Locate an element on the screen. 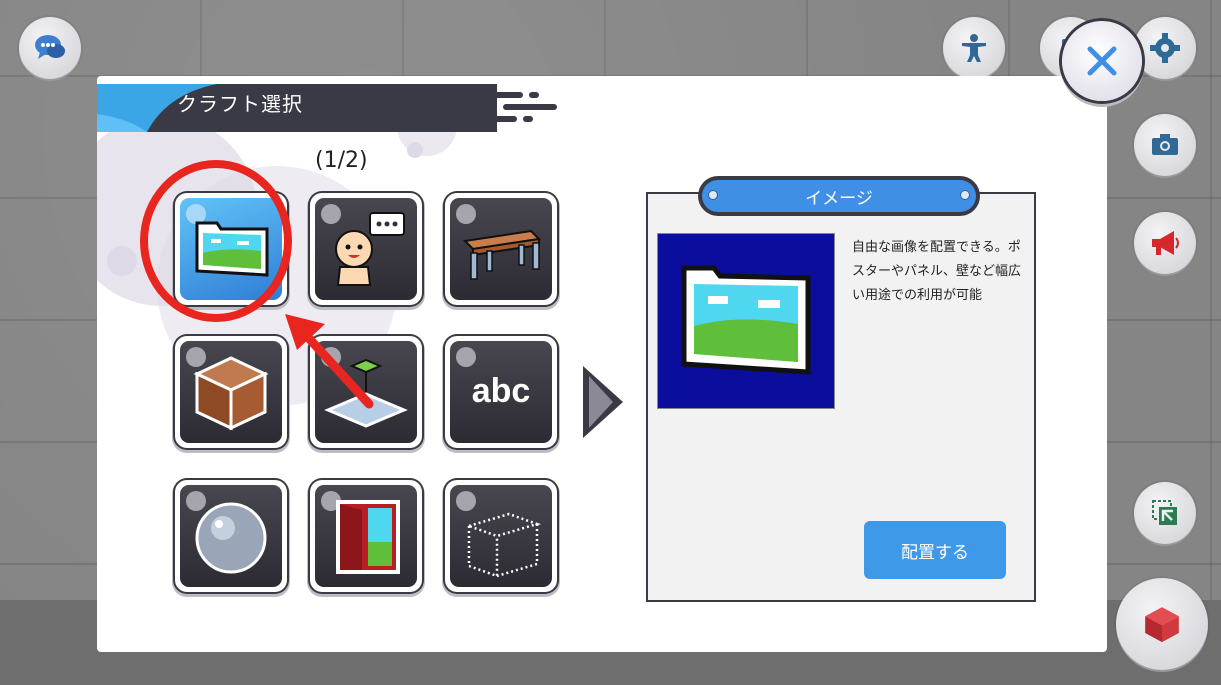 The image size is (1221, 685). camera-icon is located at coordinates (1165, 144).